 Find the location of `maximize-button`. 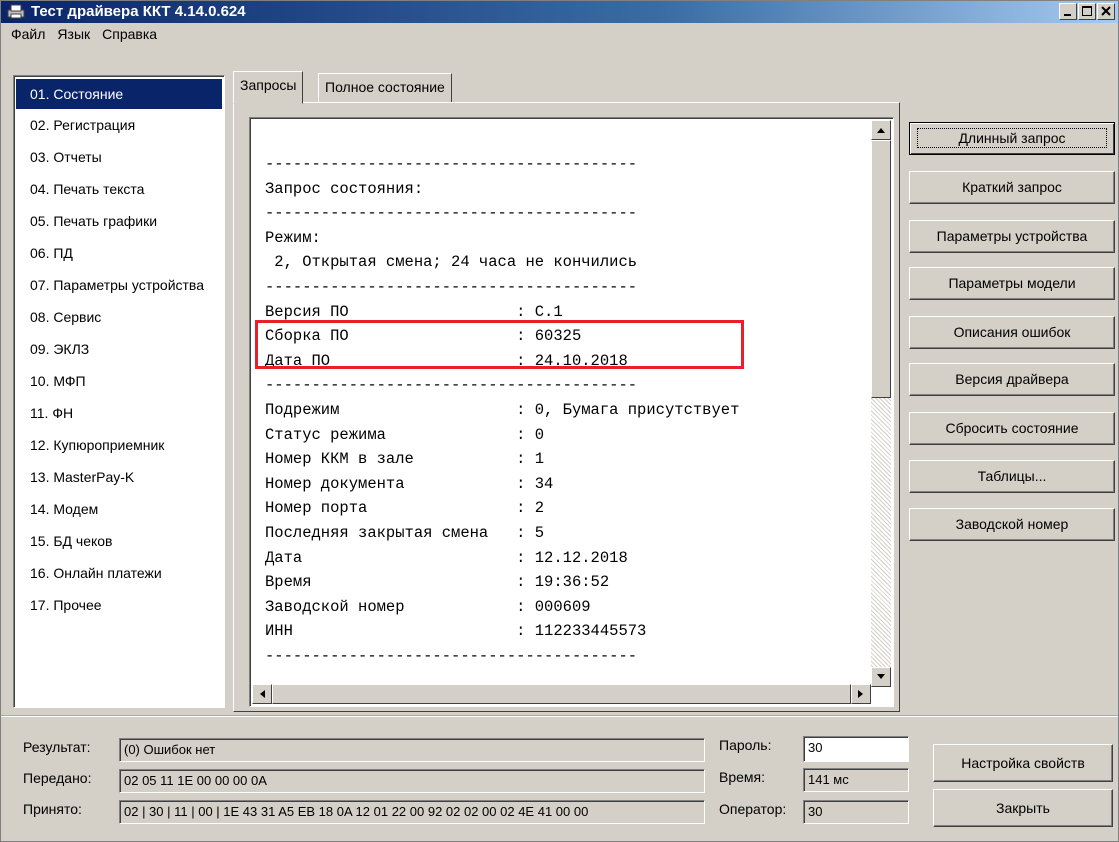

maximize-button is located at coordinates (1087, 11).